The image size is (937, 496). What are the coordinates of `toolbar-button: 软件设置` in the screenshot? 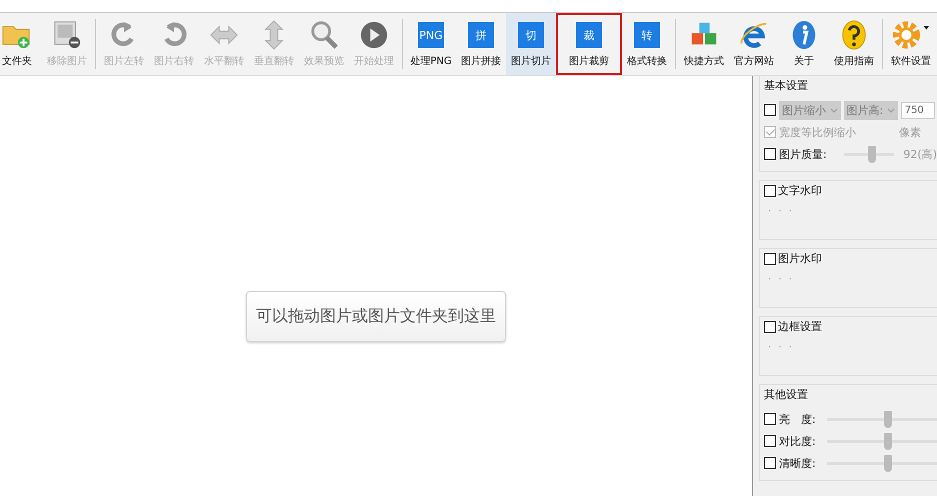 It's located at (911, 44).